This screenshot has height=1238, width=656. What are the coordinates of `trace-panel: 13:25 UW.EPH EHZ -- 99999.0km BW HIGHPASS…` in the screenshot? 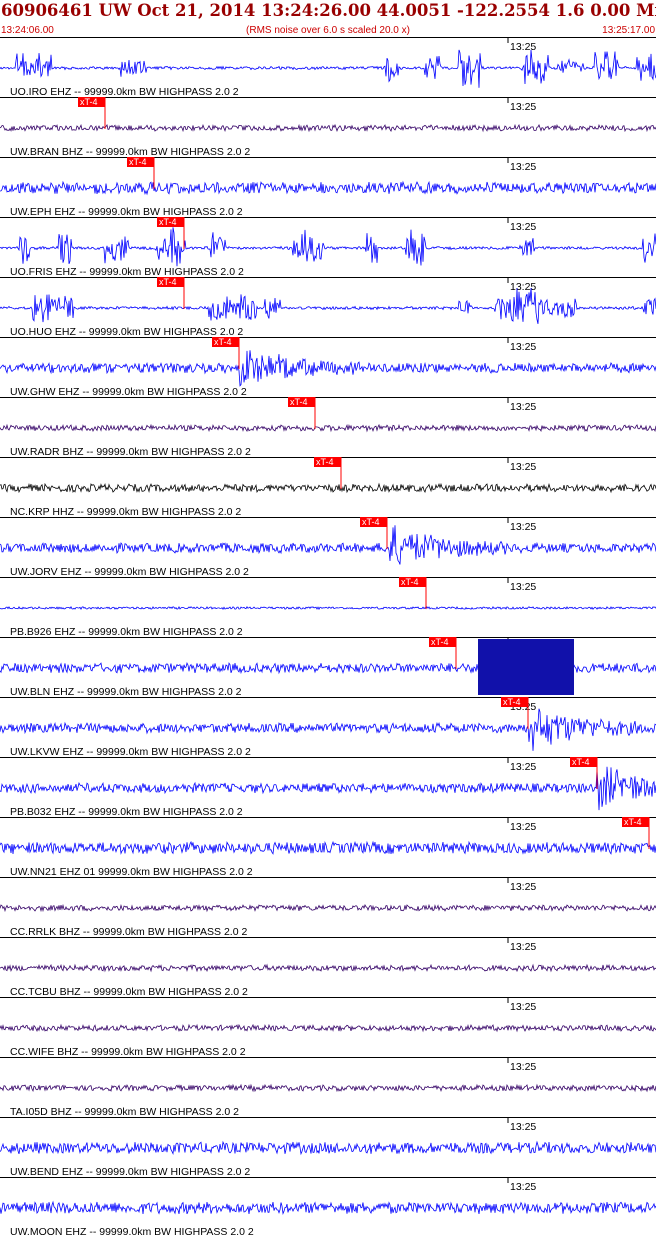 It's located at (328, 187).